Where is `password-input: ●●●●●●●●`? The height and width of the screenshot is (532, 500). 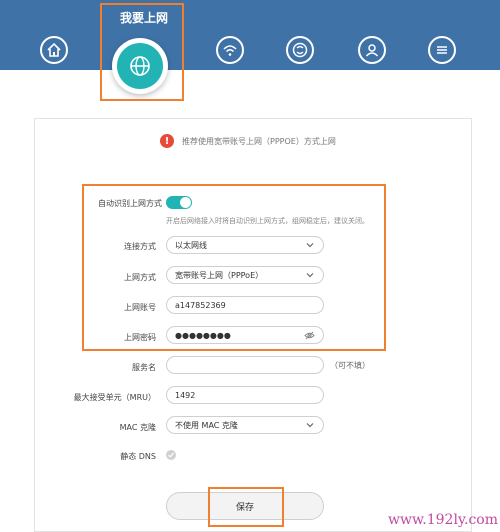
password-input: ●●●●●●●● is located at coordinates (245, 335).